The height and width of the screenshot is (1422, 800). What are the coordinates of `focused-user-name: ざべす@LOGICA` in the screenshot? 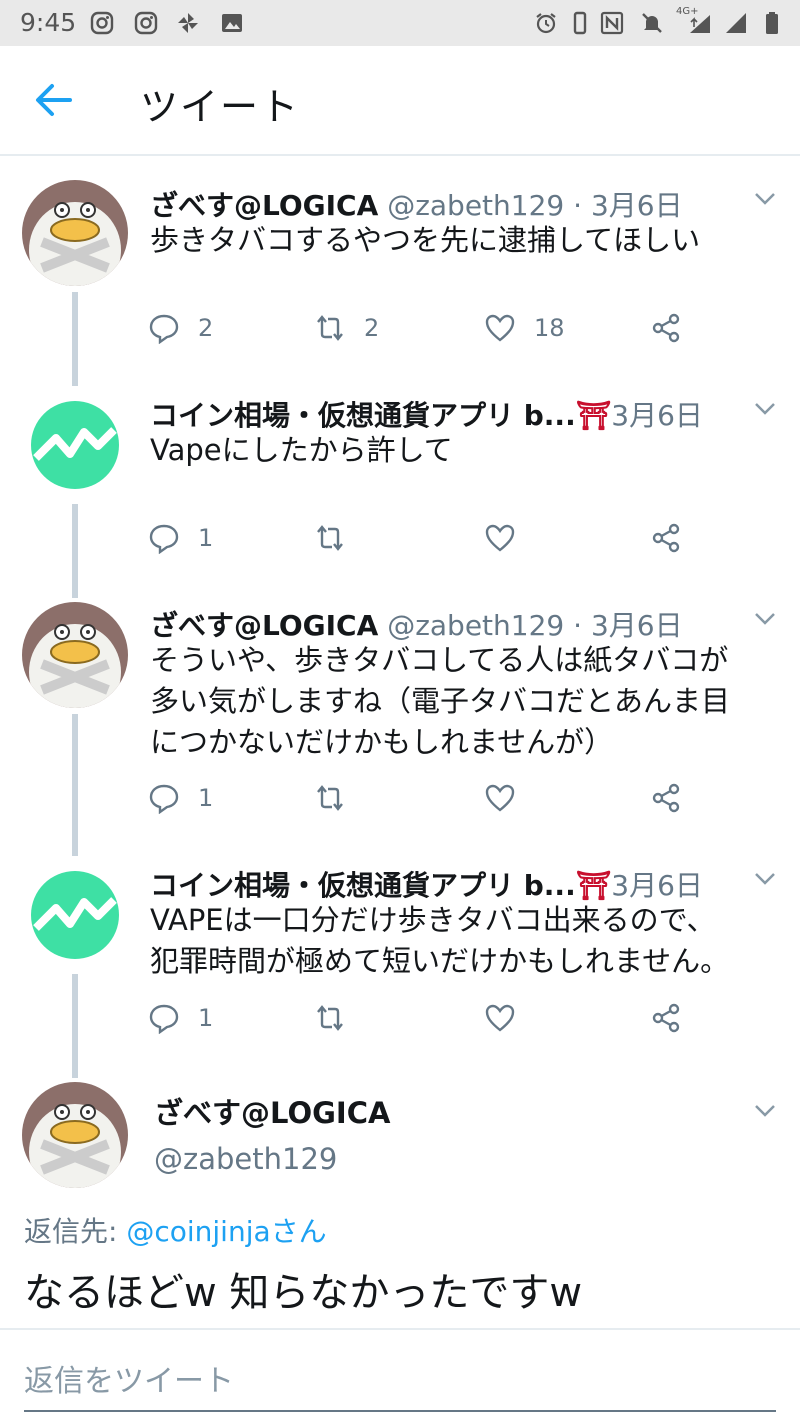 It's located at (272, 1111).